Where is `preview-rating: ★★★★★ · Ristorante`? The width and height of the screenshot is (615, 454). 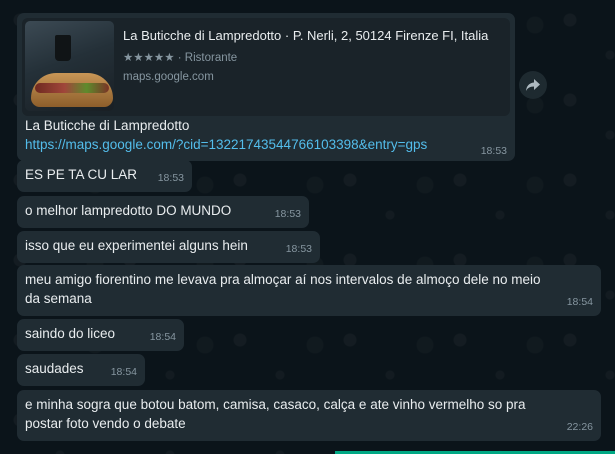
preview-rating: ★★★★★ · Ristorante is located at coordinates (180, 57).